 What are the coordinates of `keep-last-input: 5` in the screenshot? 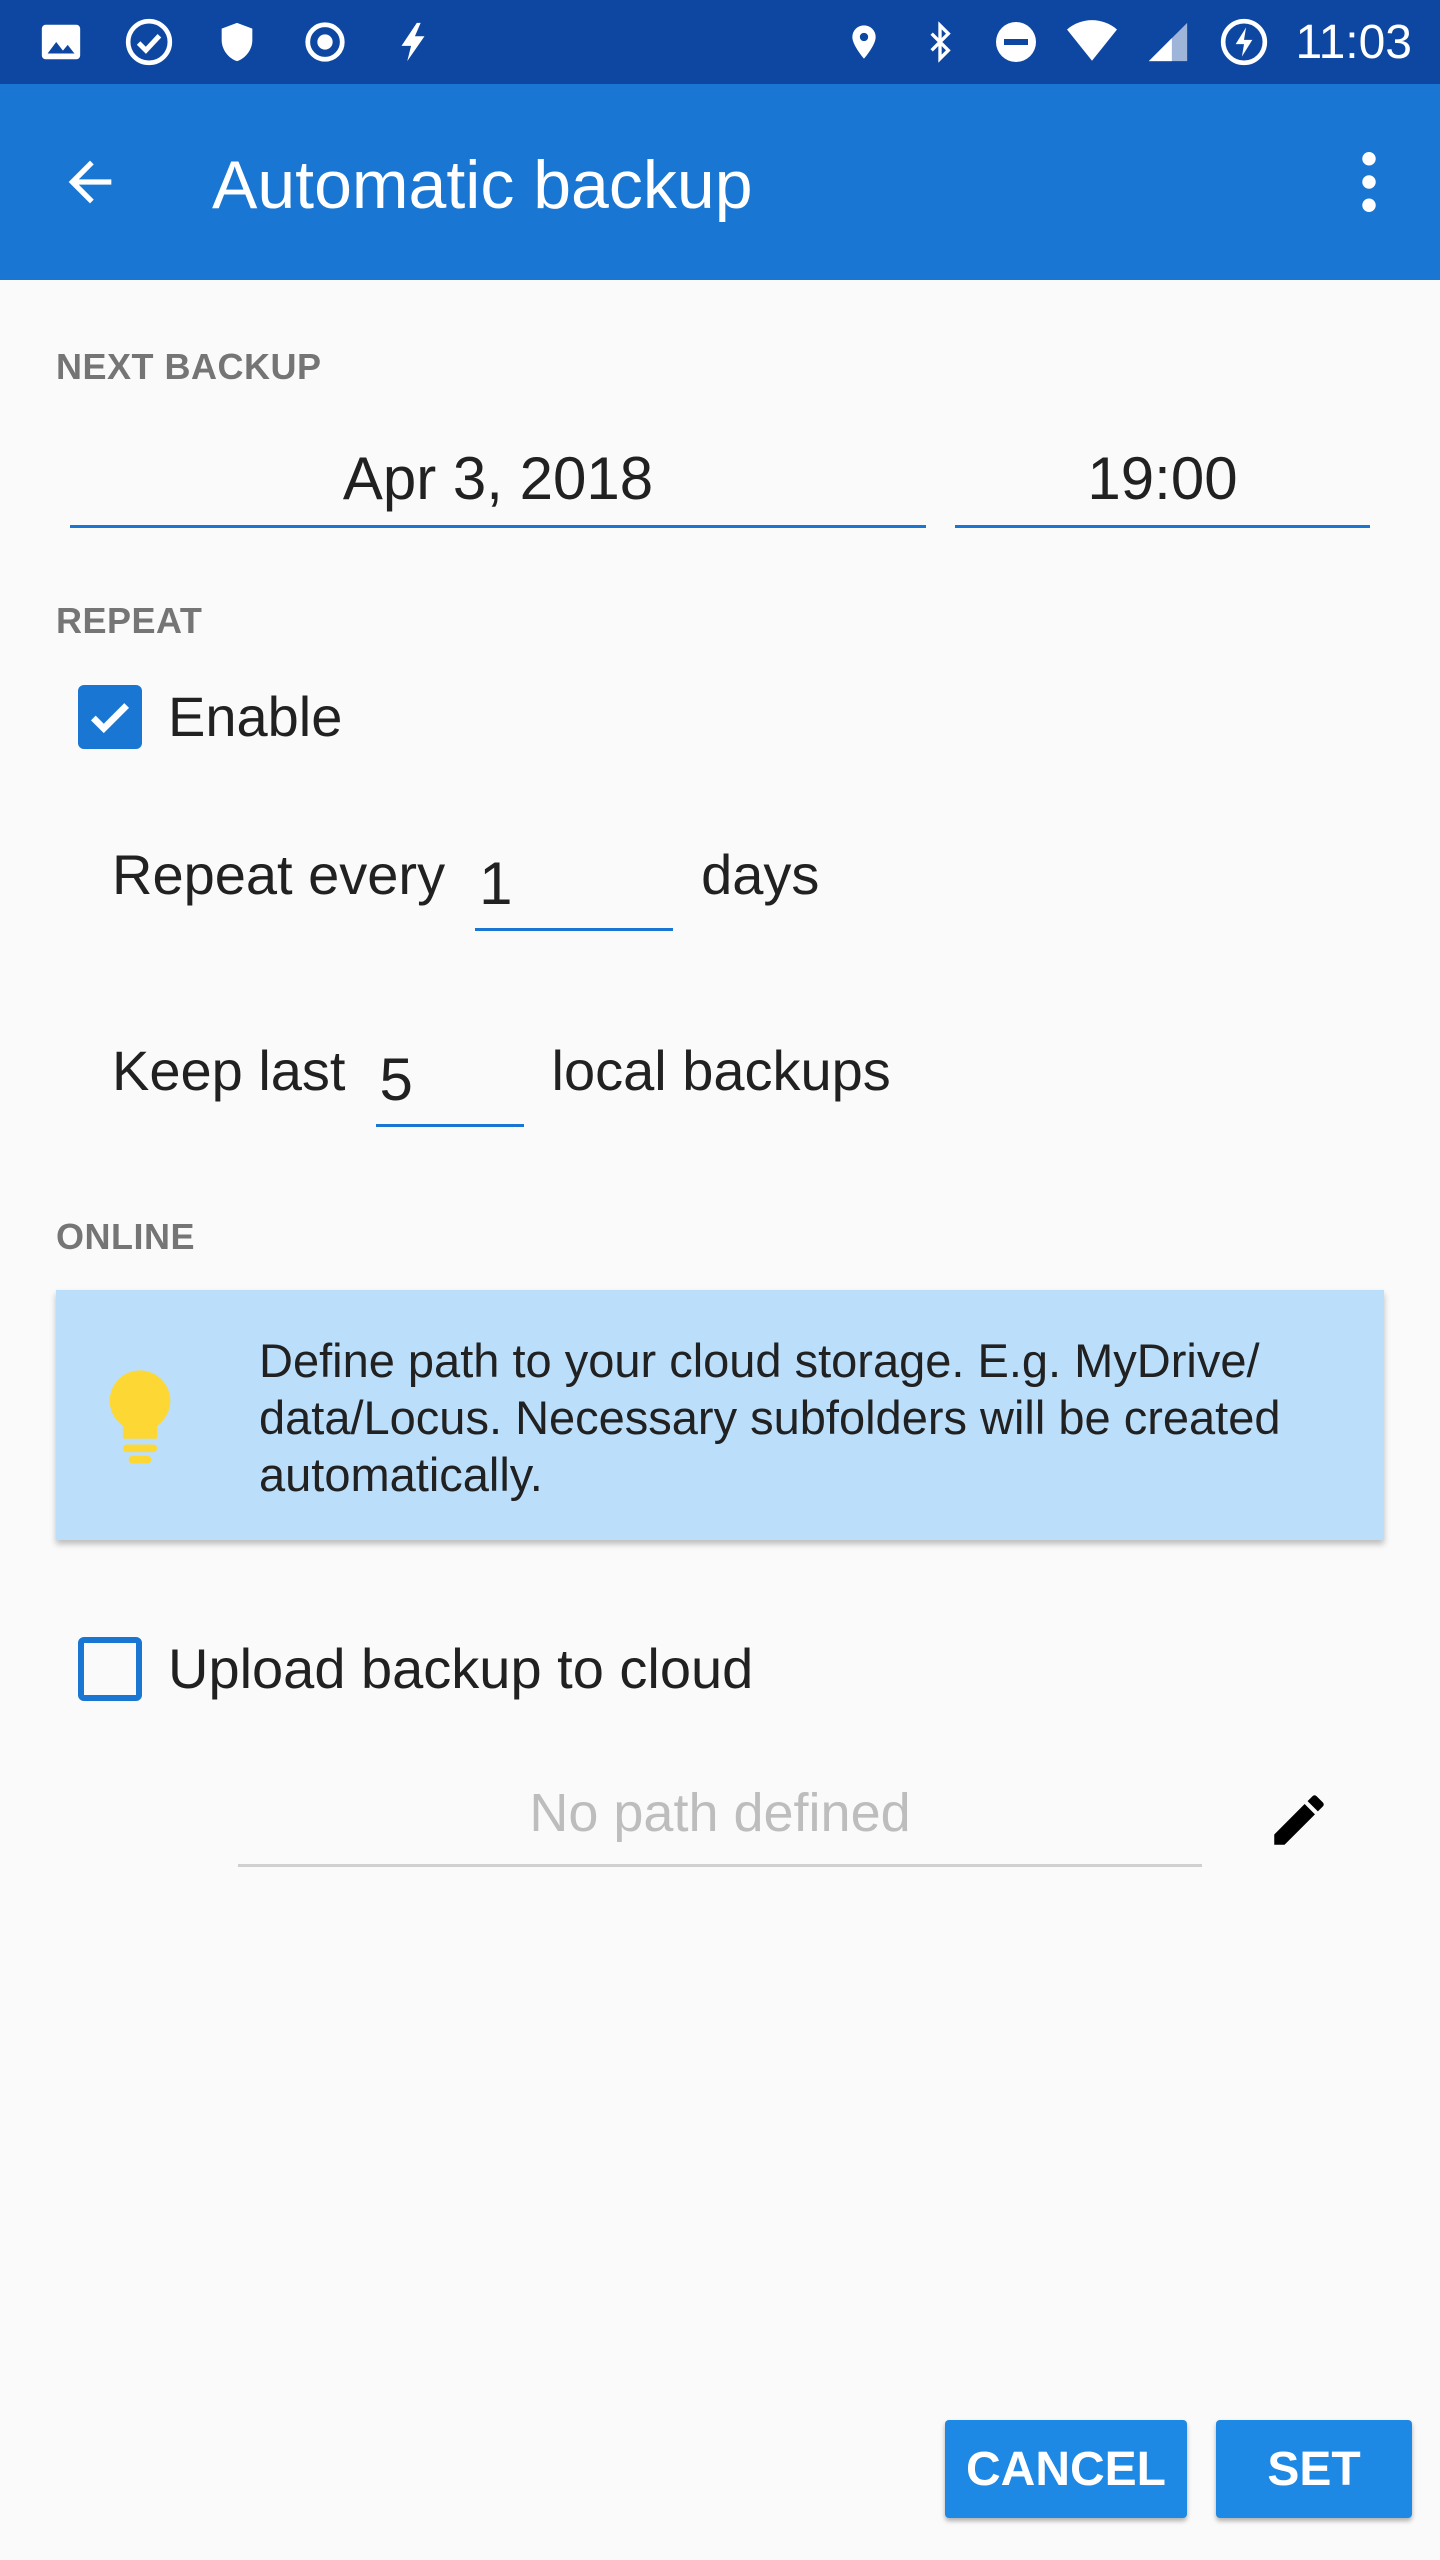 It's located at (449, 1086).